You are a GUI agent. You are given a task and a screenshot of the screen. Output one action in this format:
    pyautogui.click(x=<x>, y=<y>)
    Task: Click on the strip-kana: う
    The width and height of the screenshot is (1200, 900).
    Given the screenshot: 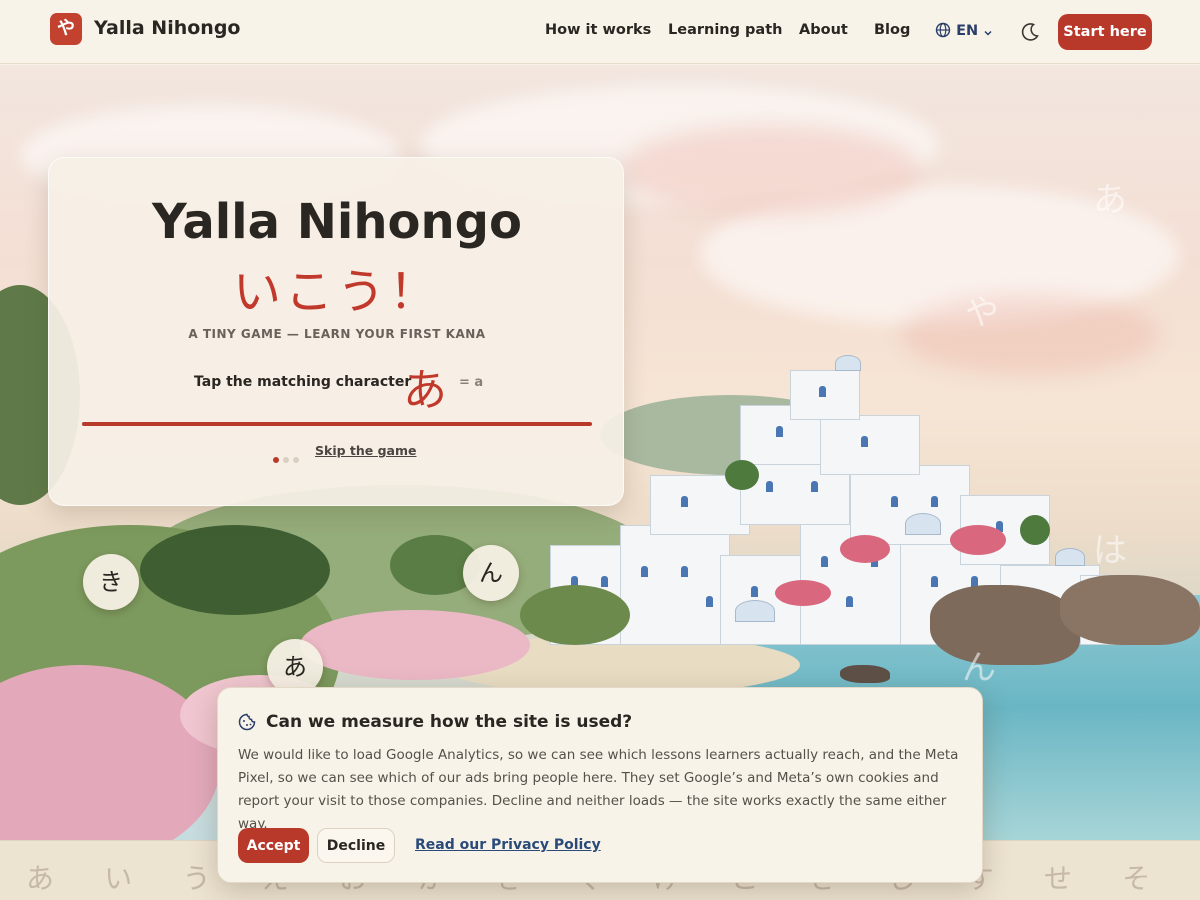 What is the action you would take?
    pyautogui.click(x=196, y=878)
    